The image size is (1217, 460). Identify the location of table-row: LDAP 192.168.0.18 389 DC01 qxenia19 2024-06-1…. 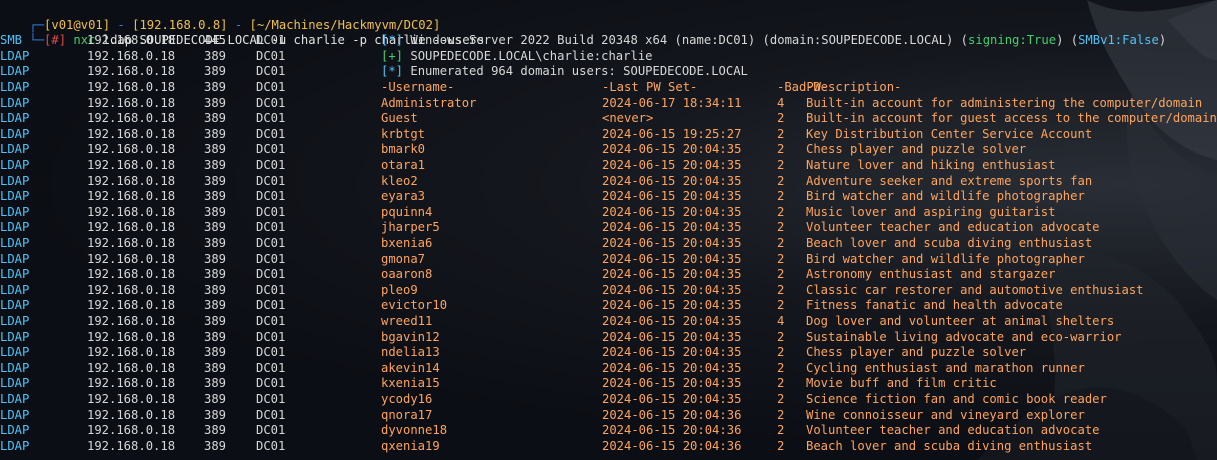
(608, 447).